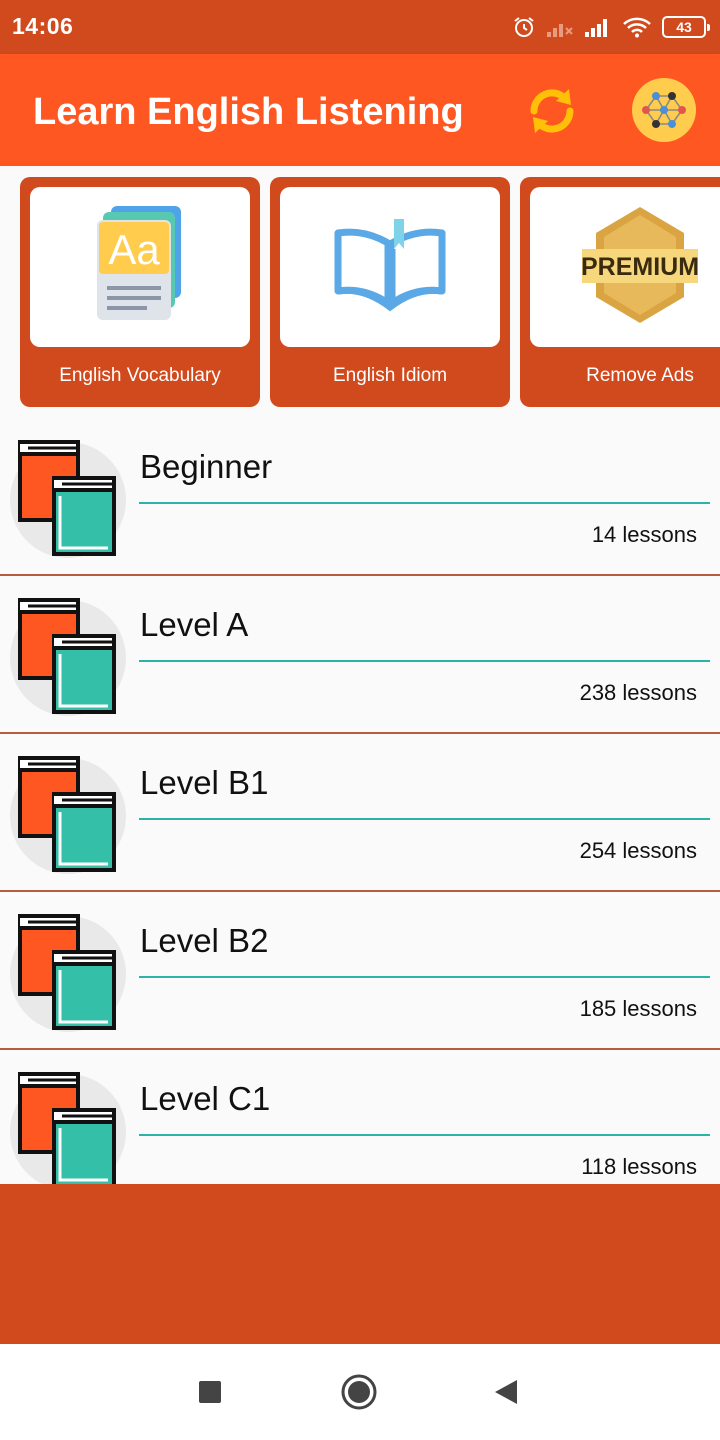 Image resolution: width=720 pixels, height=1440 pixels. Describe the element at coordinates (390, 375) in the screenshot. I see `card-label: English Idiom` at that location.